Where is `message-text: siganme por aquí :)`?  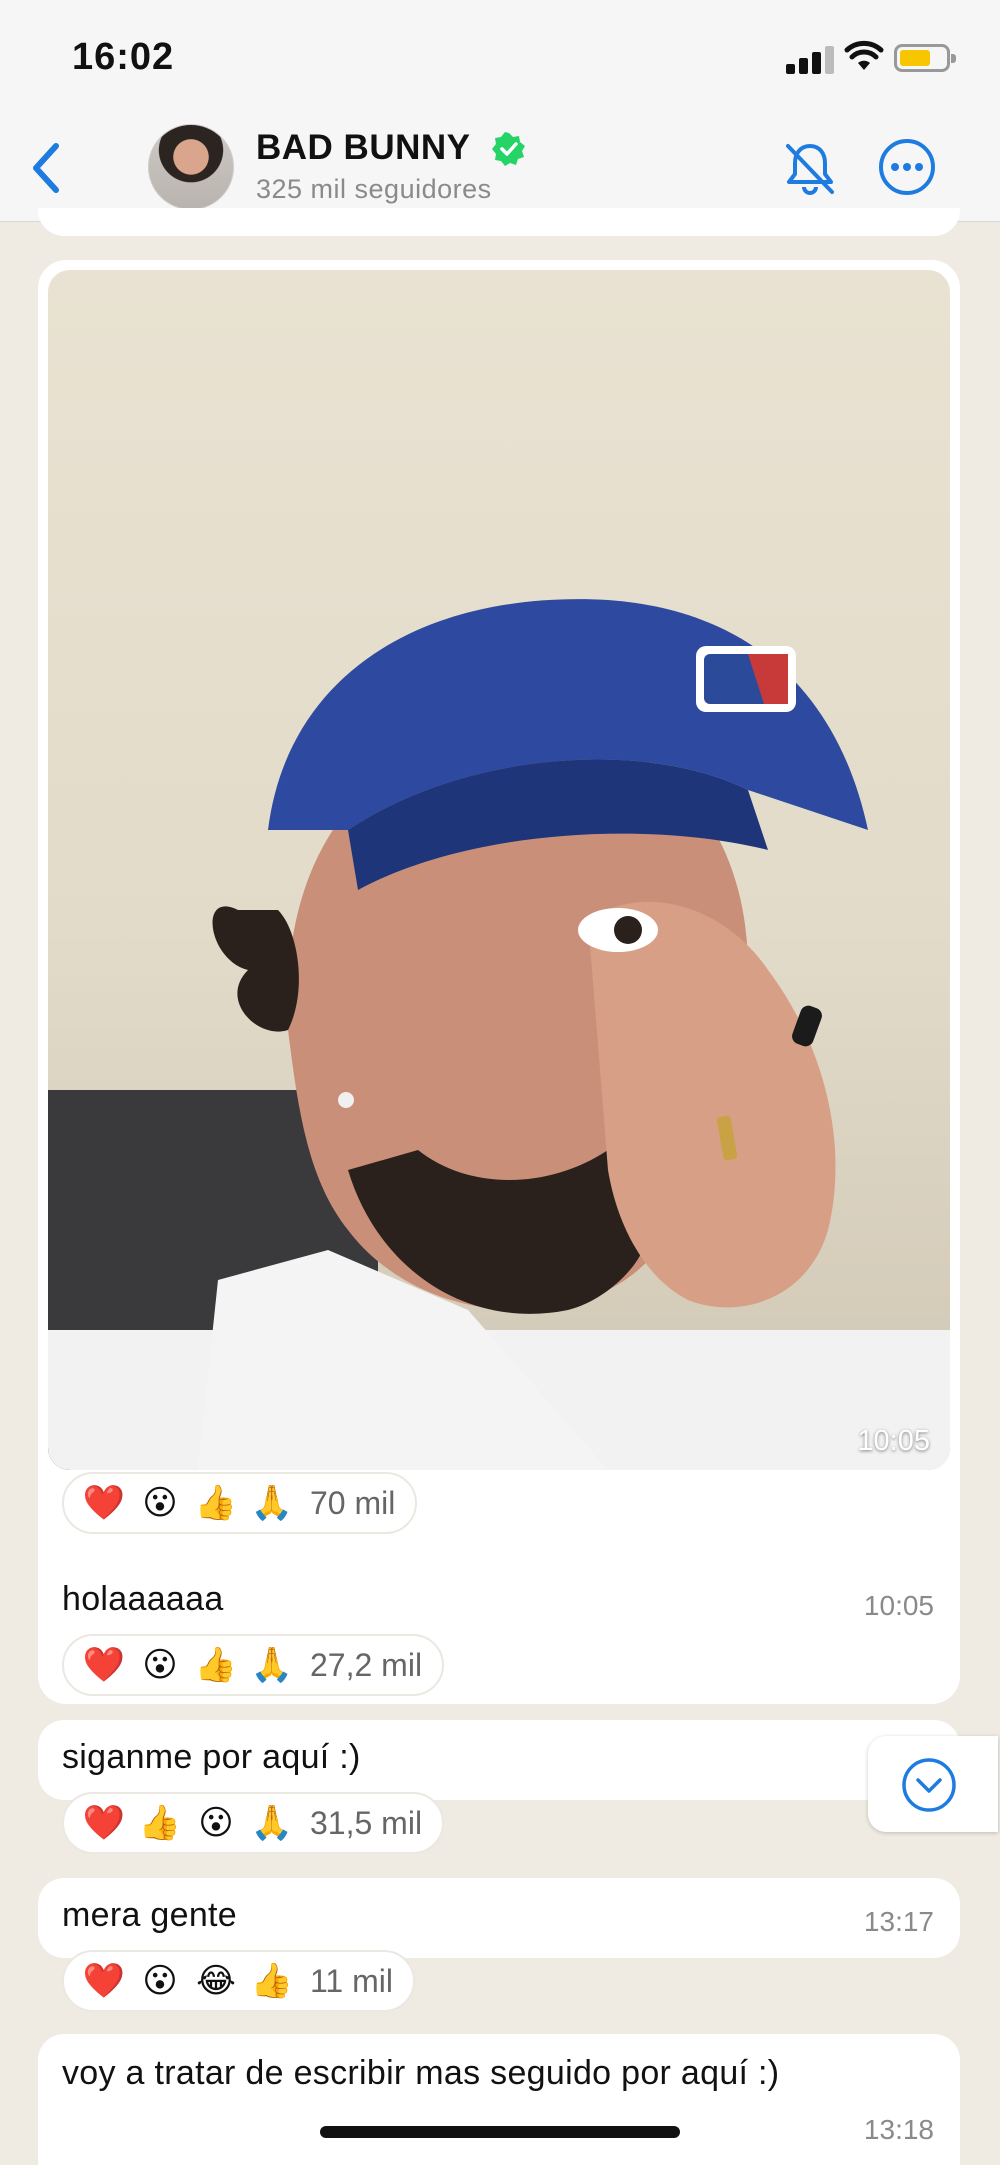 message-text: siganme por aquí :) is located at coordinates (211, 1757).